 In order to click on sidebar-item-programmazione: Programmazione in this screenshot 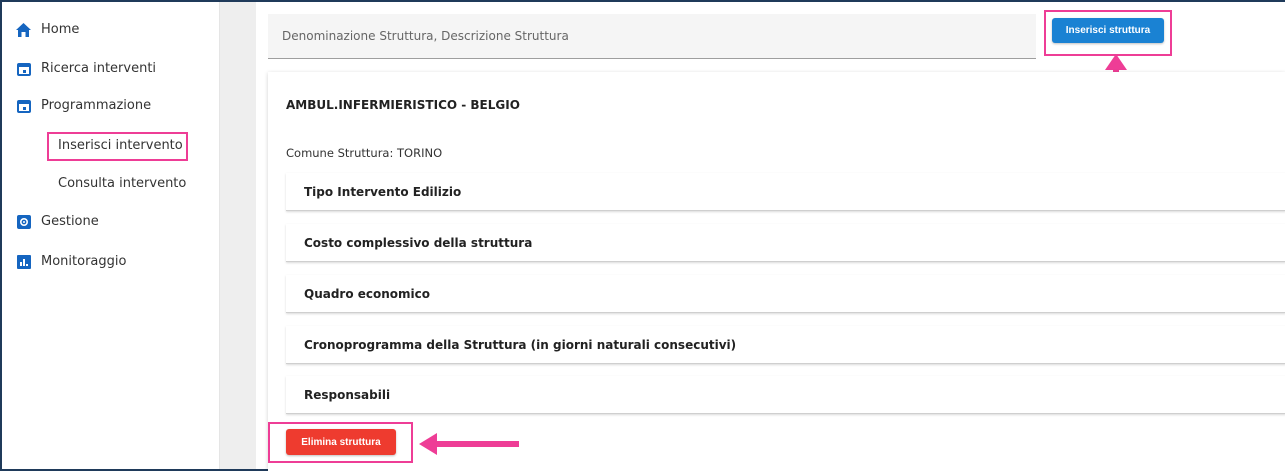, I will do `click(83, 105)`.